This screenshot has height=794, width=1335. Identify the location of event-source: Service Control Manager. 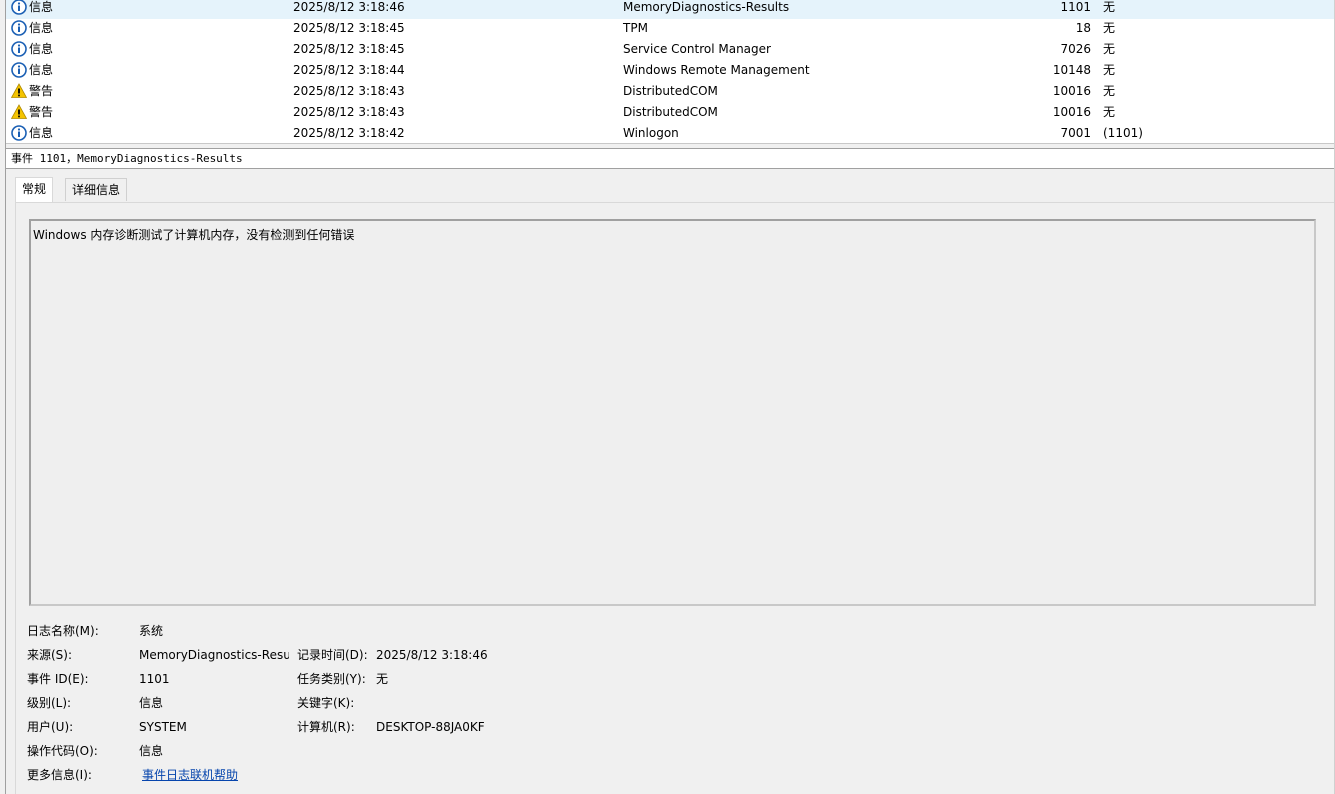
(697, 49).